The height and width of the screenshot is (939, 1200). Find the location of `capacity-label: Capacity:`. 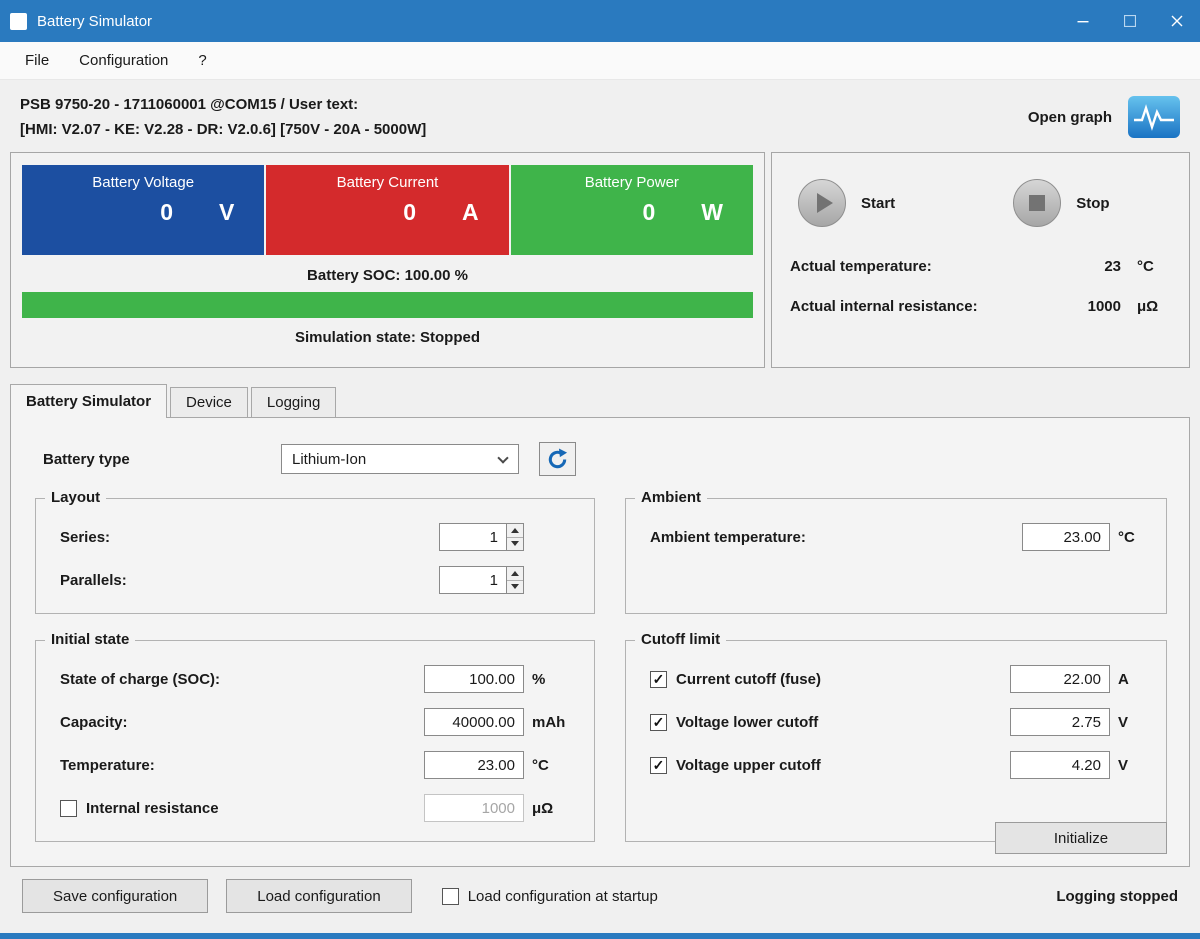

capacity-label: Capacity: is located at coordinates (94, 722).